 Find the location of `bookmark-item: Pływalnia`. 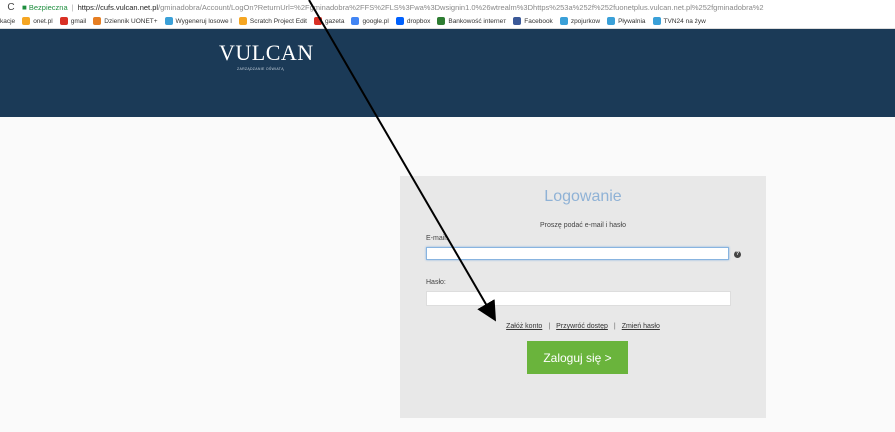

bookmark-item: Pływalnia is located at coordinates (626, 21).